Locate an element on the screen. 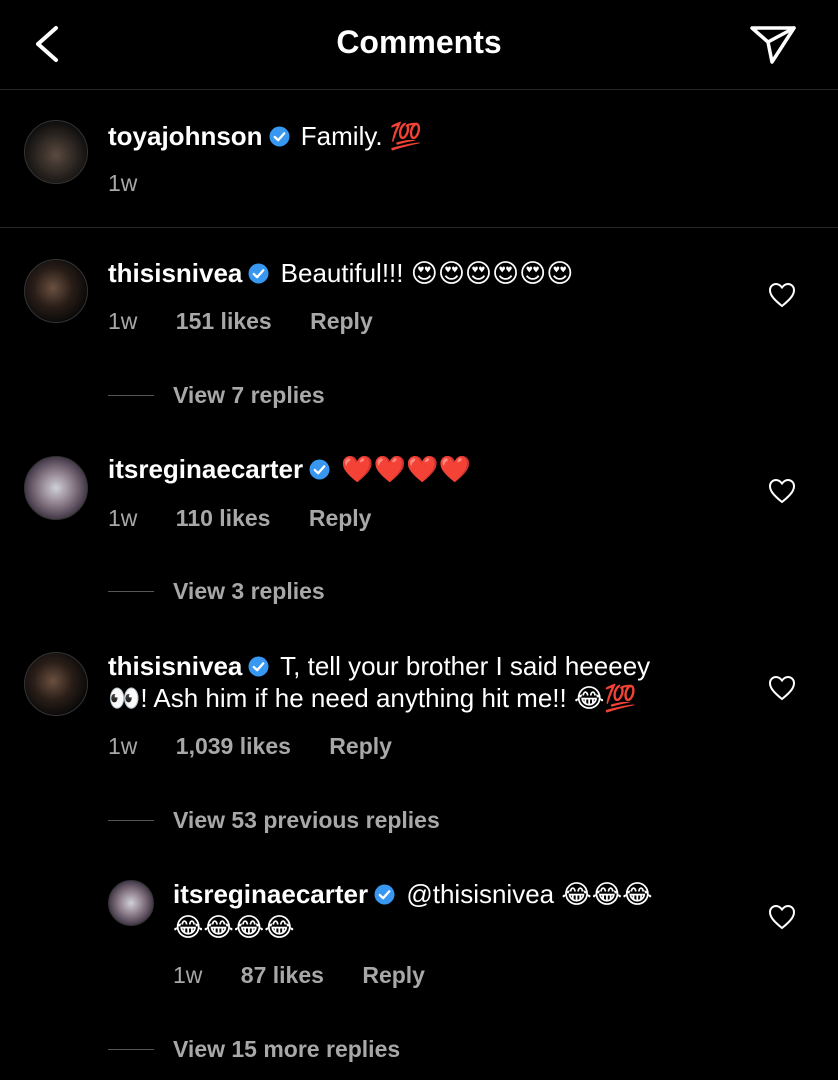  reply-line: itsreginaecarter @thisisnivea 😂😂😂 is located at coordinates (463, 894).